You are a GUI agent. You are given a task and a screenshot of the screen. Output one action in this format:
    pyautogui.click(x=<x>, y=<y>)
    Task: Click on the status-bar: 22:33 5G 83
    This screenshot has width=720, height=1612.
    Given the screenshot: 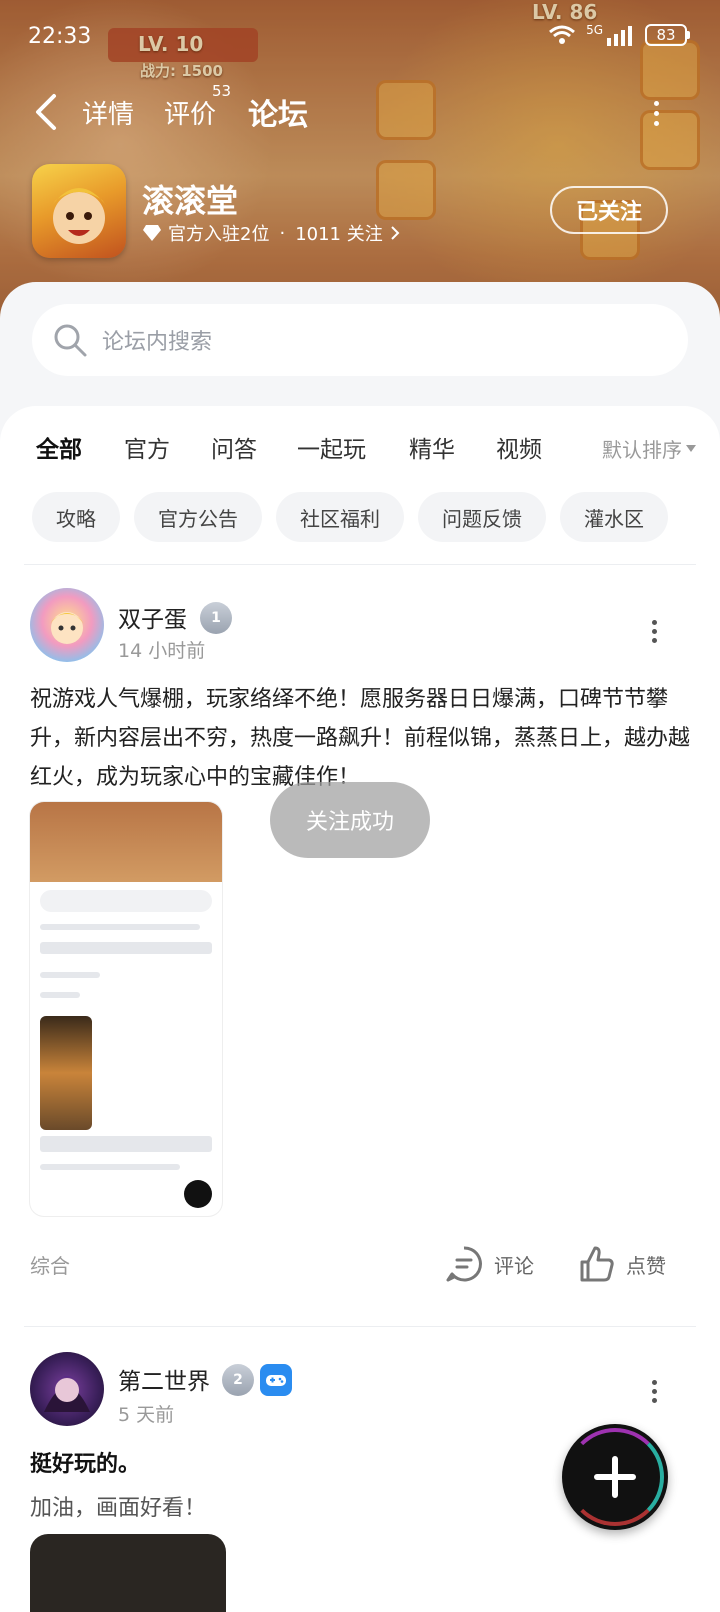 What is the action you would take?
    pyautogui.click(x=360, y=35)
    